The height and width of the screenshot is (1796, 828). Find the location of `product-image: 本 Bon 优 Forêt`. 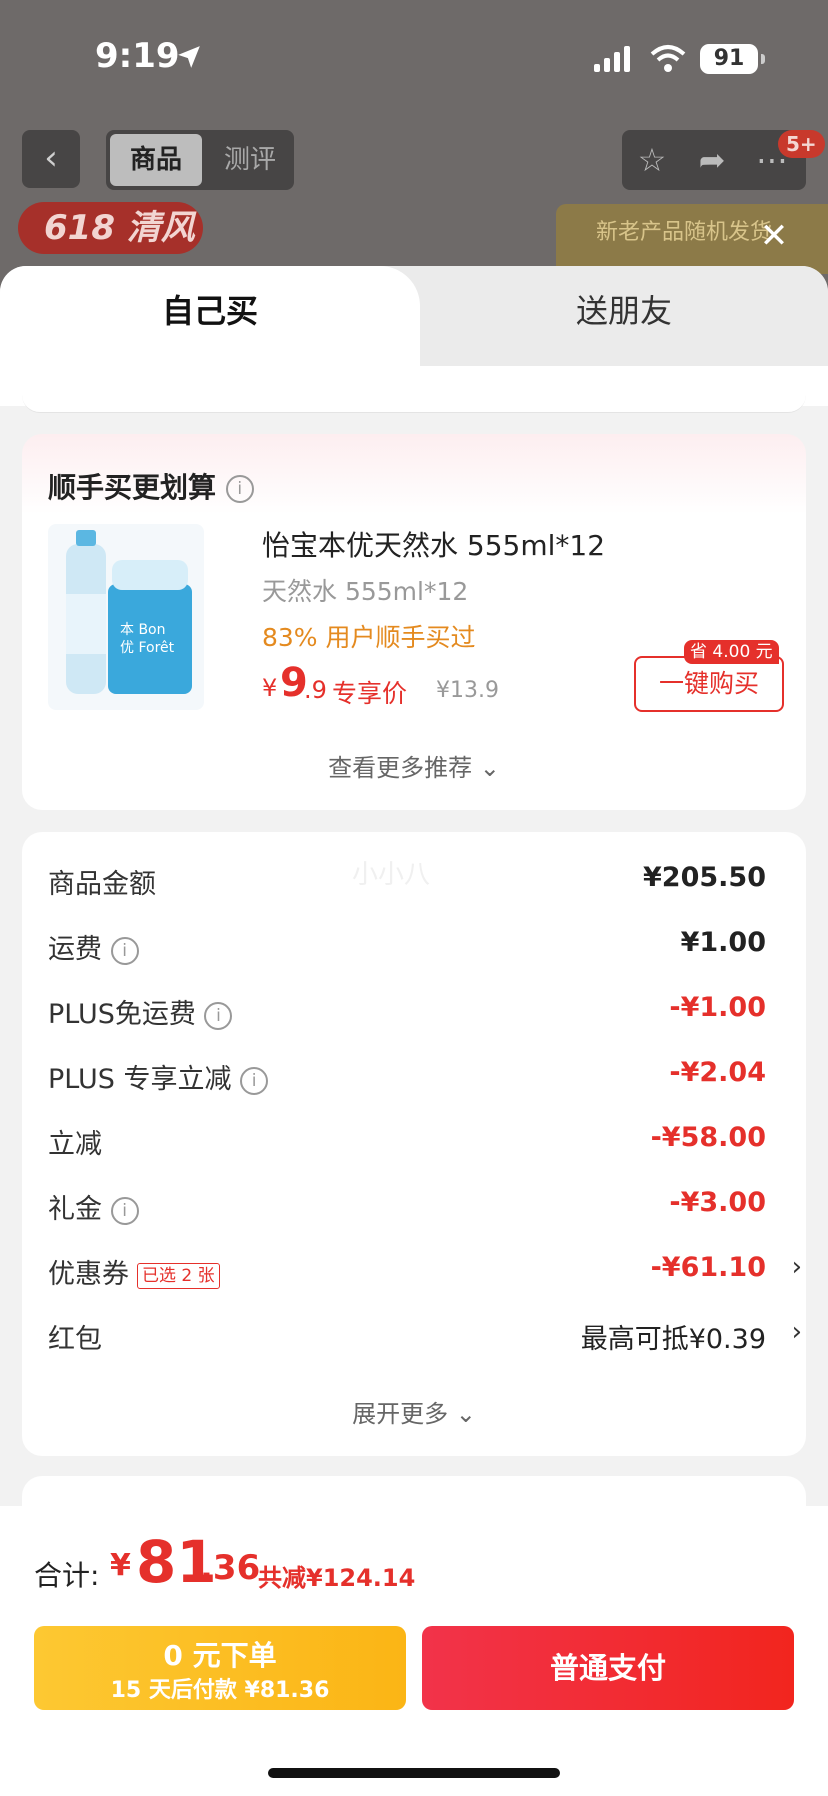

product-image: 本 Bon 优 Forêt is located at coordinates (126, 617).